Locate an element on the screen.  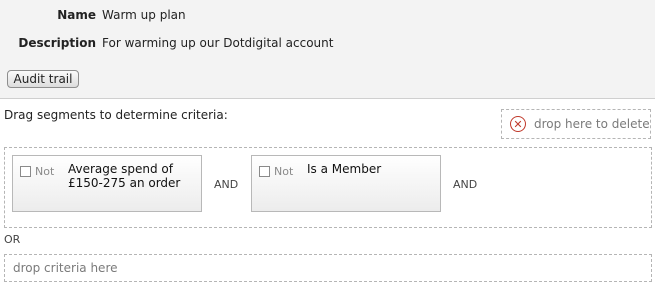
segment-card-average-spend: Not Average spend of £150-275 an order is located at coordinates (107, 183).